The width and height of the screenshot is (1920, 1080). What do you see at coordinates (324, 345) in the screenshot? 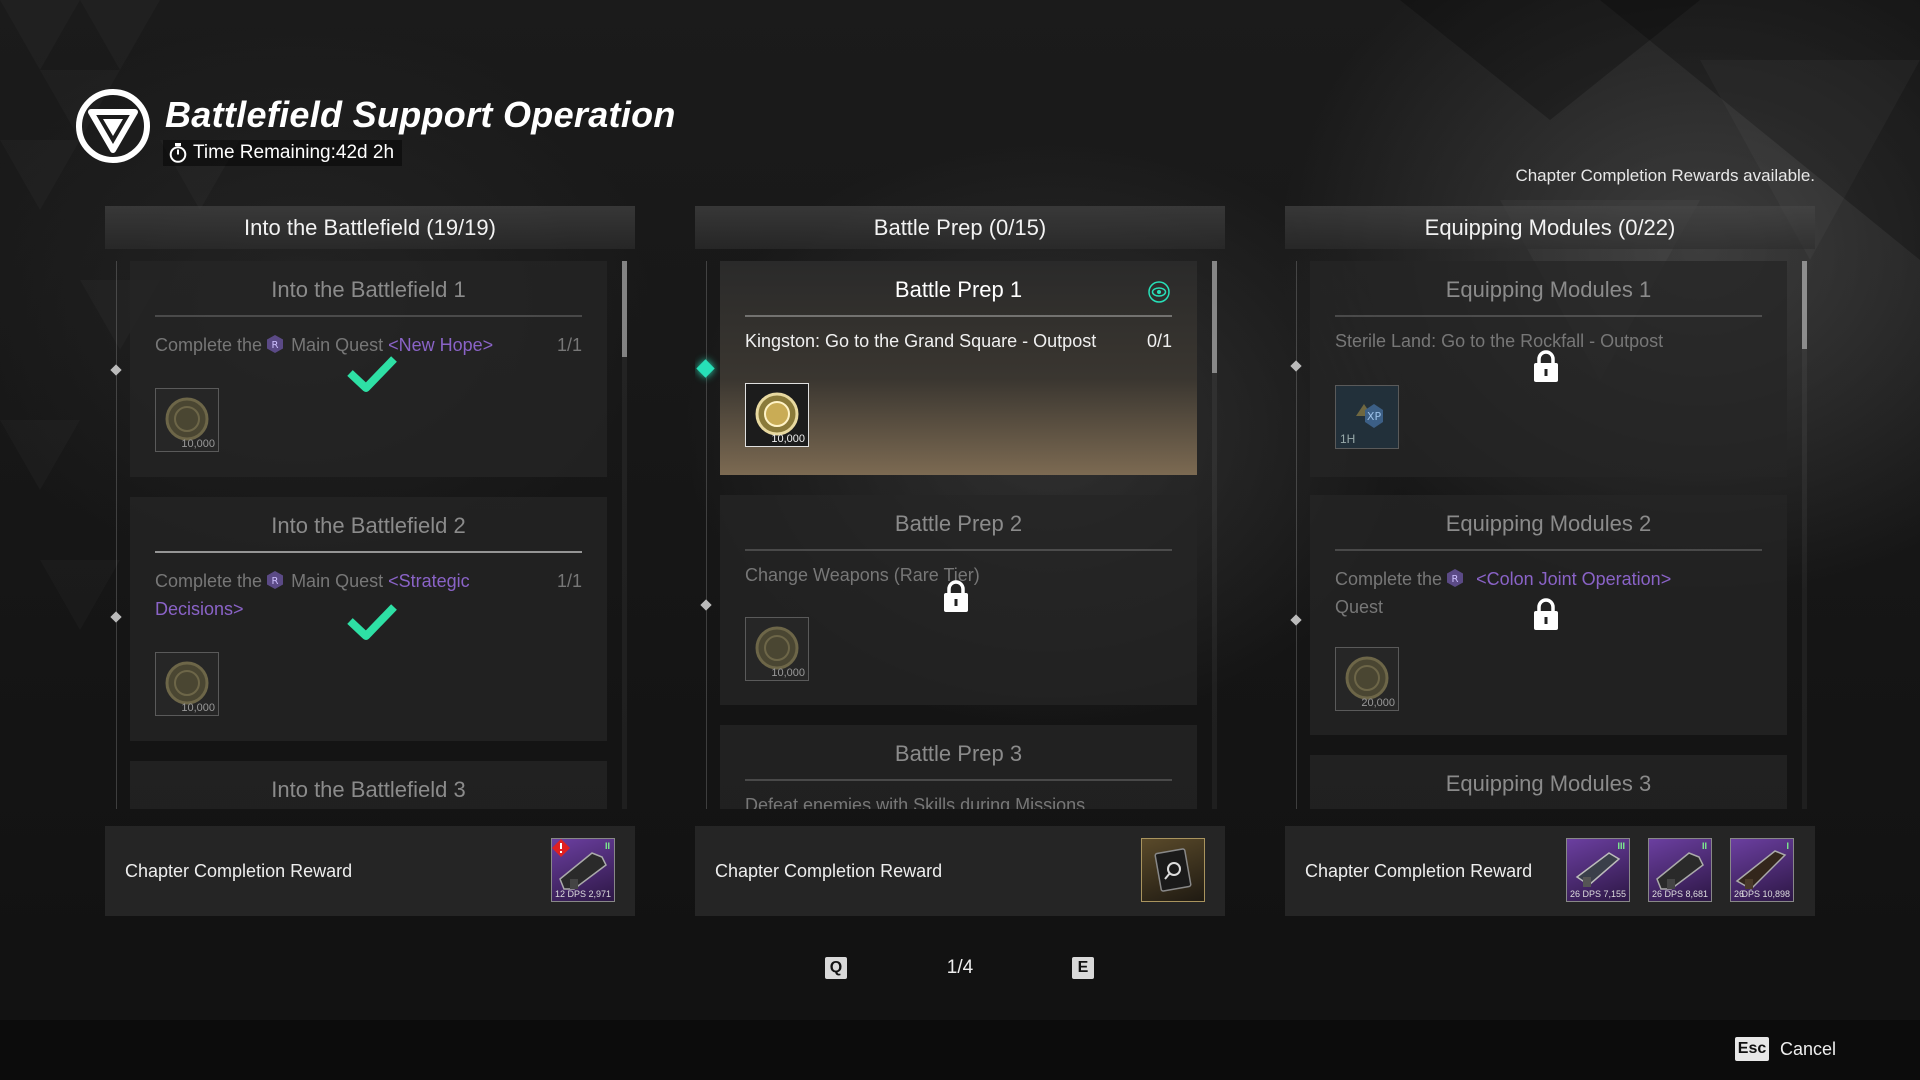
I see `quest-description: Complete the R Main Quest <New Hope>` at bounding box center [324, 345].